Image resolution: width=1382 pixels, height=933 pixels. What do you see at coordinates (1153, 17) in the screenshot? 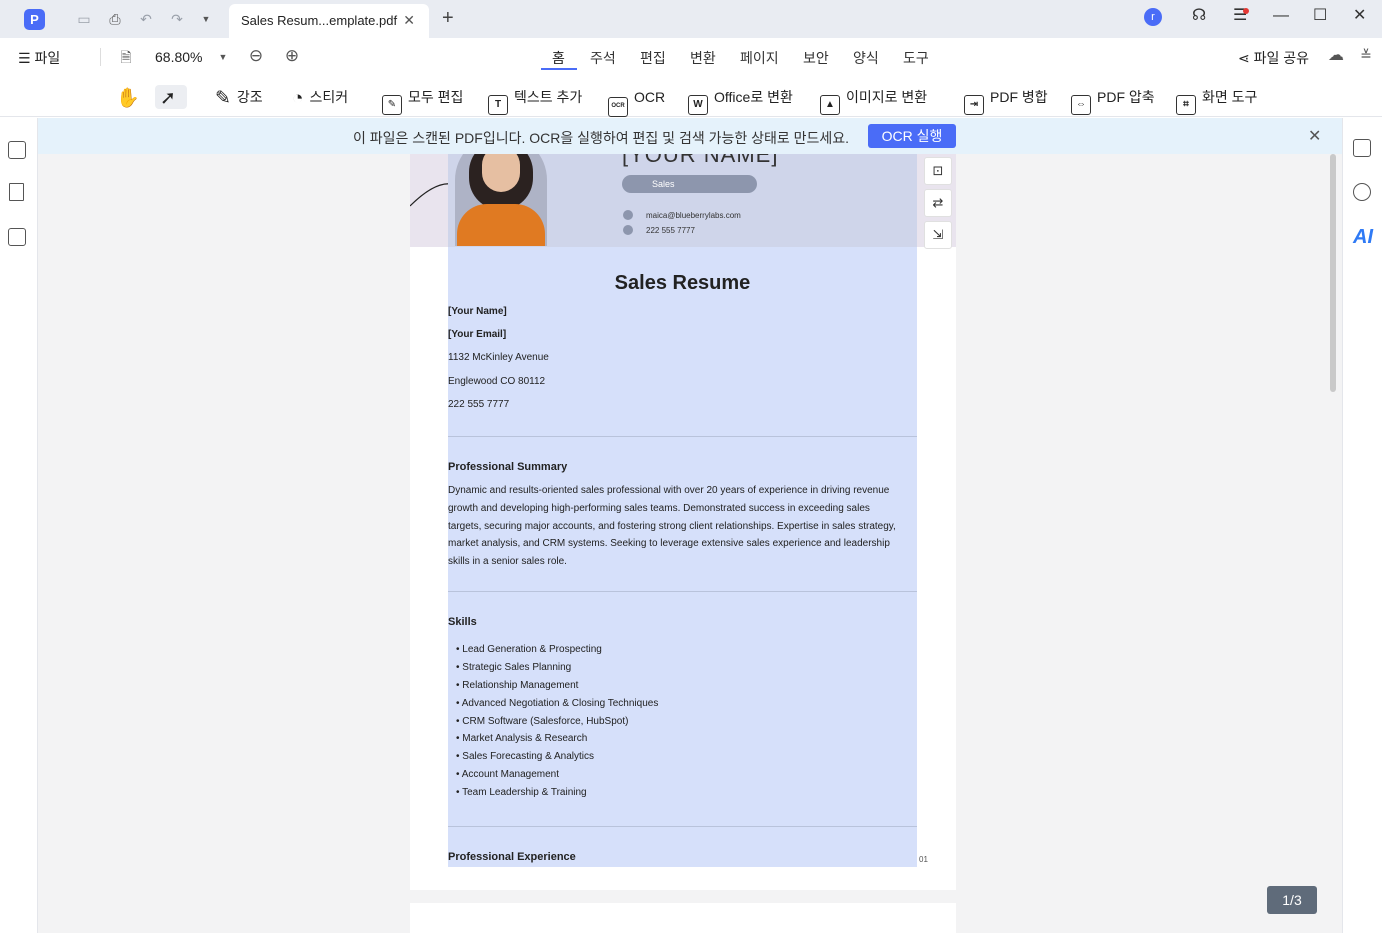
I see `avatar: r` at bounding box center [1153, 17].